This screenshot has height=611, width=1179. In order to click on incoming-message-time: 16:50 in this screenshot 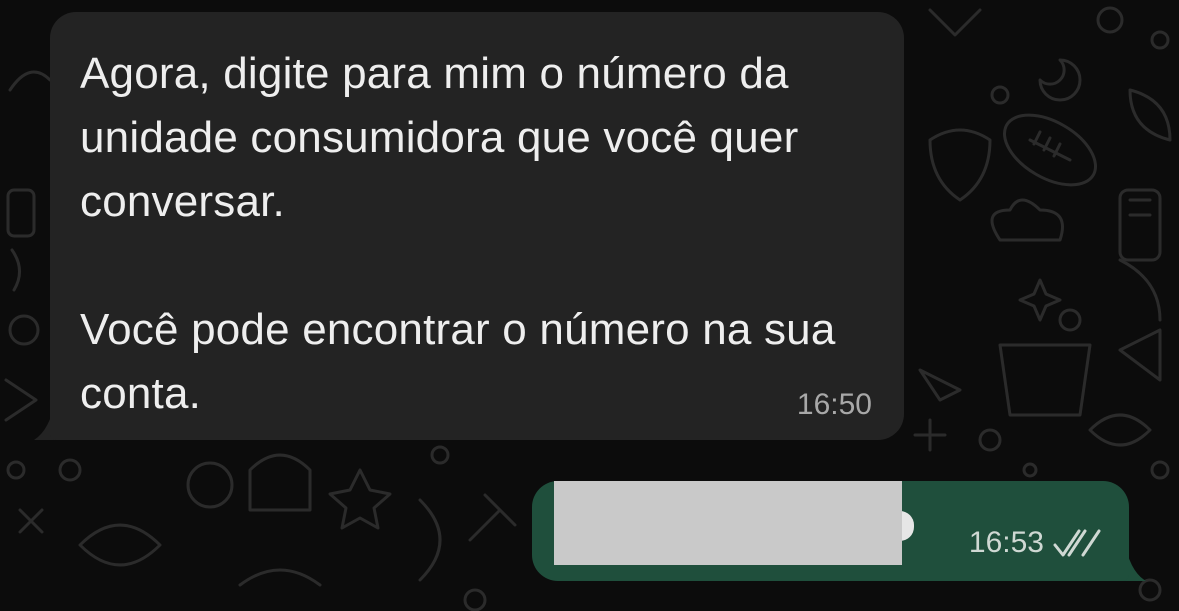, I will do `click(834, 404)`.